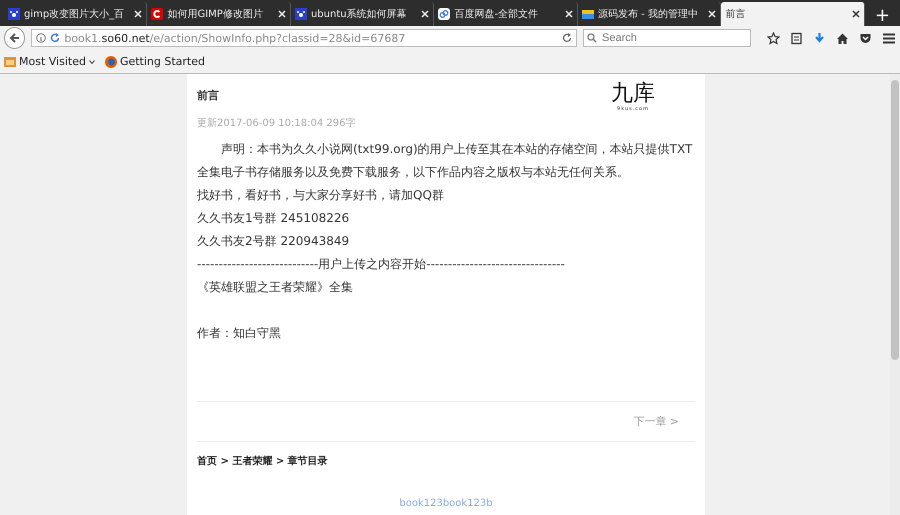 This screenshot has width=900, height=515. Describe the element at coordinates (154, 61) in the screenshot. I see `bookmark-item: Getting Started` at that location.